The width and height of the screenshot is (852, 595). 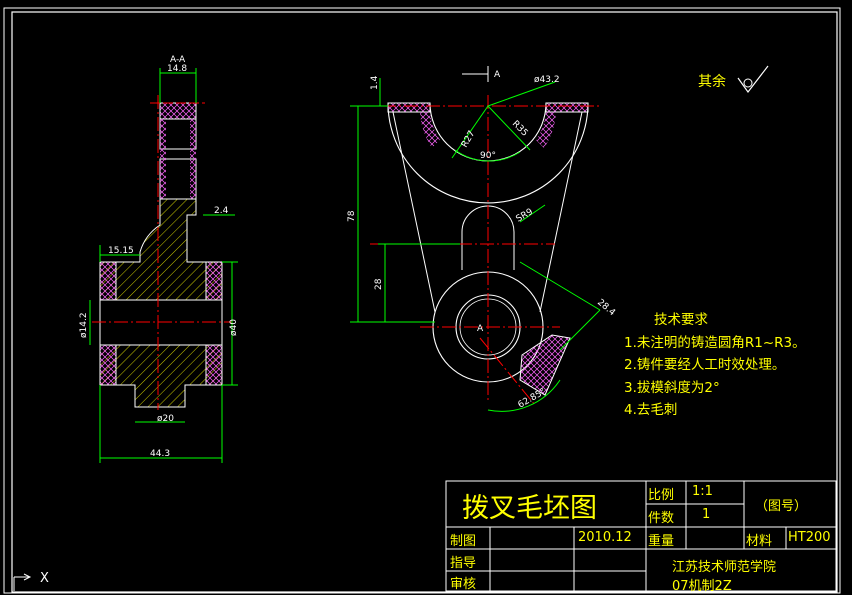 What do you see at coordinates (532, 399) in the screenshot?
I see `dim-arc-angle: 62.85°` at bounding box center [532, 399].